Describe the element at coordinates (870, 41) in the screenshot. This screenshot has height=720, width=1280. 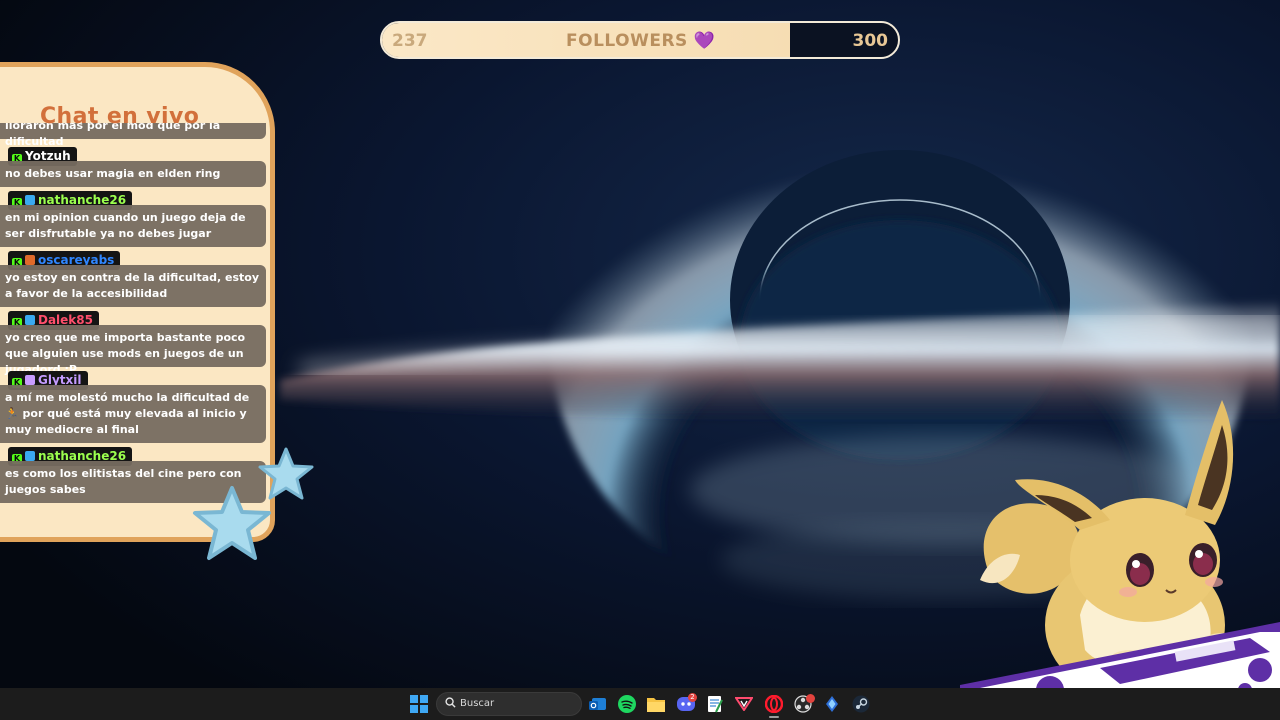
I see `followers-goal: 300` at that location.